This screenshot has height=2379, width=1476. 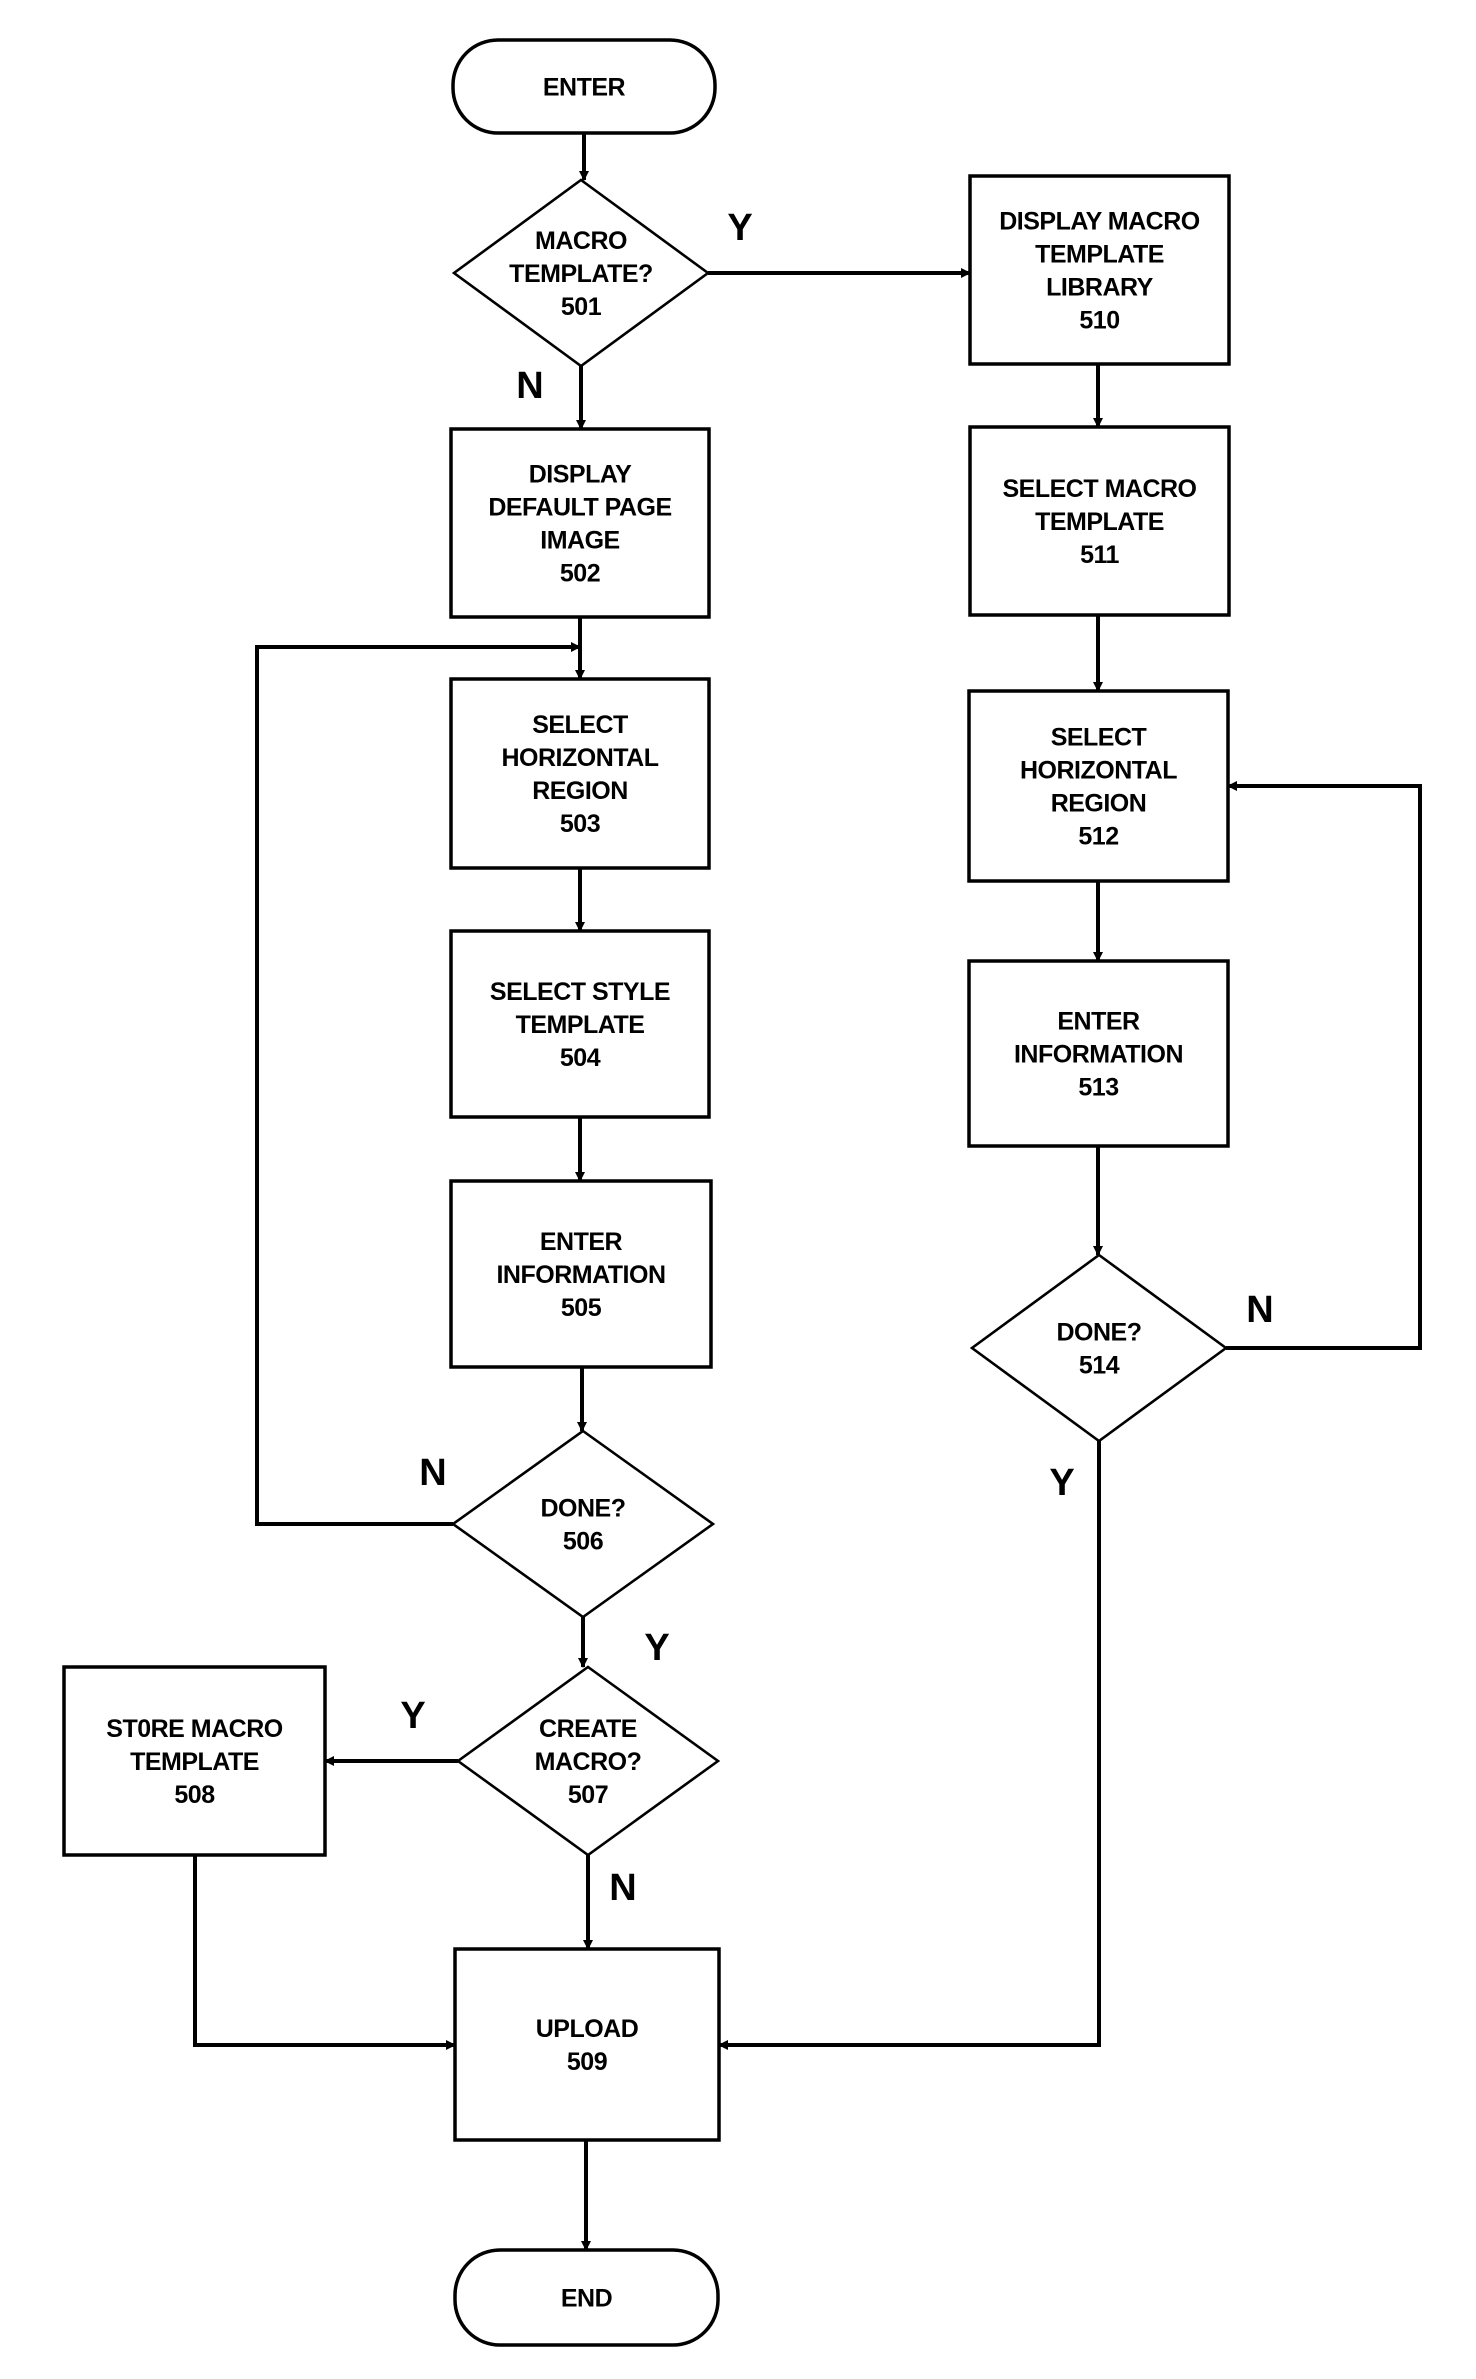 I want to click on node-text-line: 514, so click(x=1099, y=1366).